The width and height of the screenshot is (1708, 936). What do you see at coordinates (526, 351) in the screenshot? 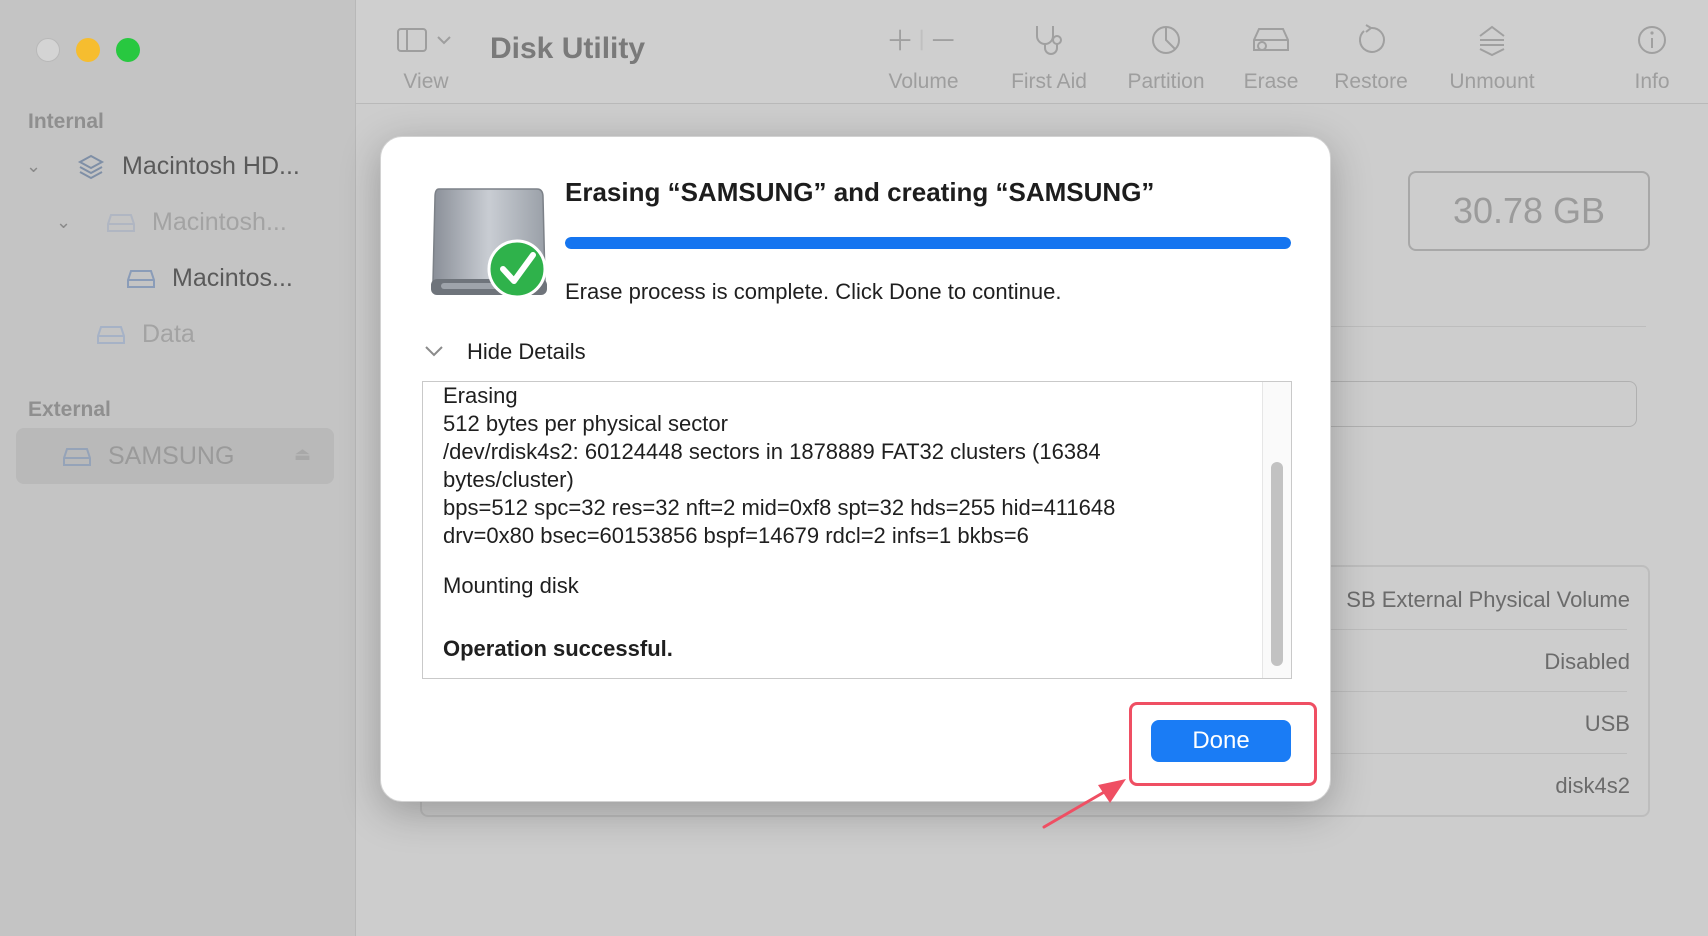
I see `details-toggle-label: Hide Details` at bounding box center [526, 351].